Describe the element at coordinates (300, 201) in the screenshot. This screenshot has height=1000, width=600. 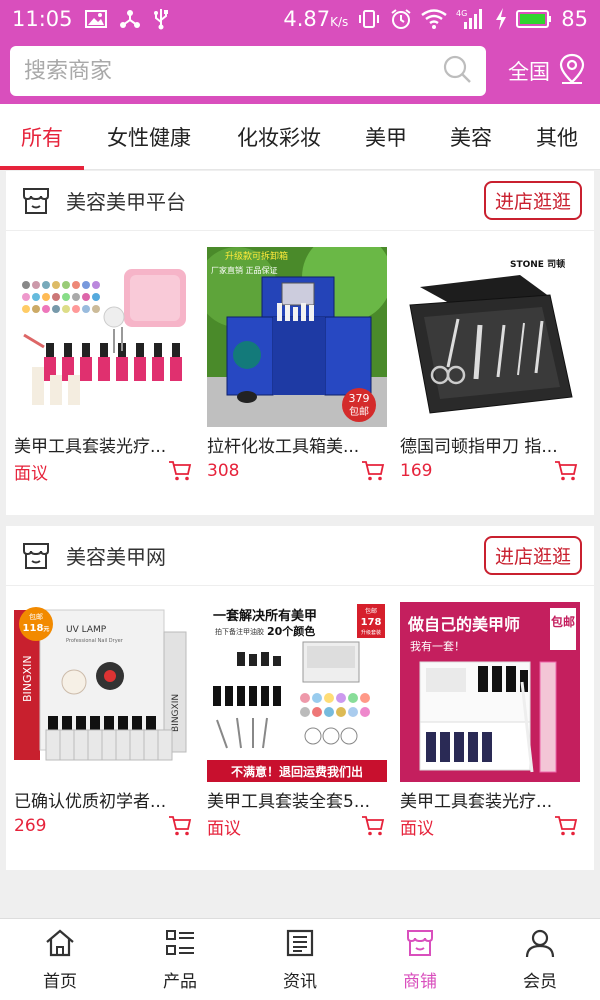
I see `shop-header: 美容美甲平台 进店逛逛` at that location.